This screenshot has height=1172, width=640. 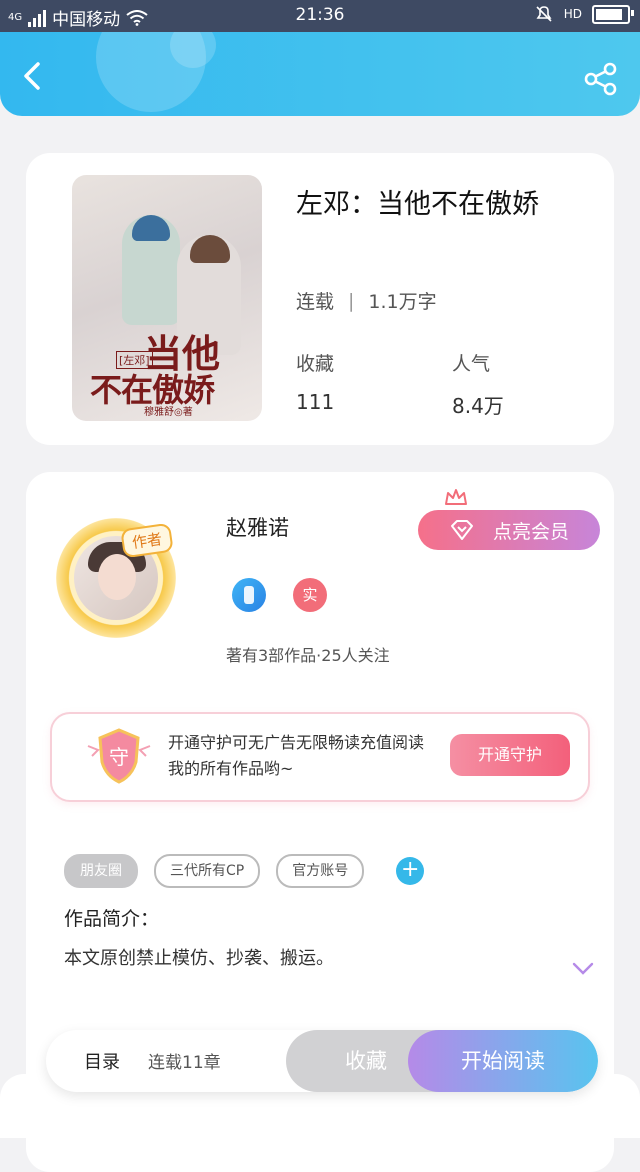 I want to click on popularity-value: 8.4万, so click(x=478, y=406).